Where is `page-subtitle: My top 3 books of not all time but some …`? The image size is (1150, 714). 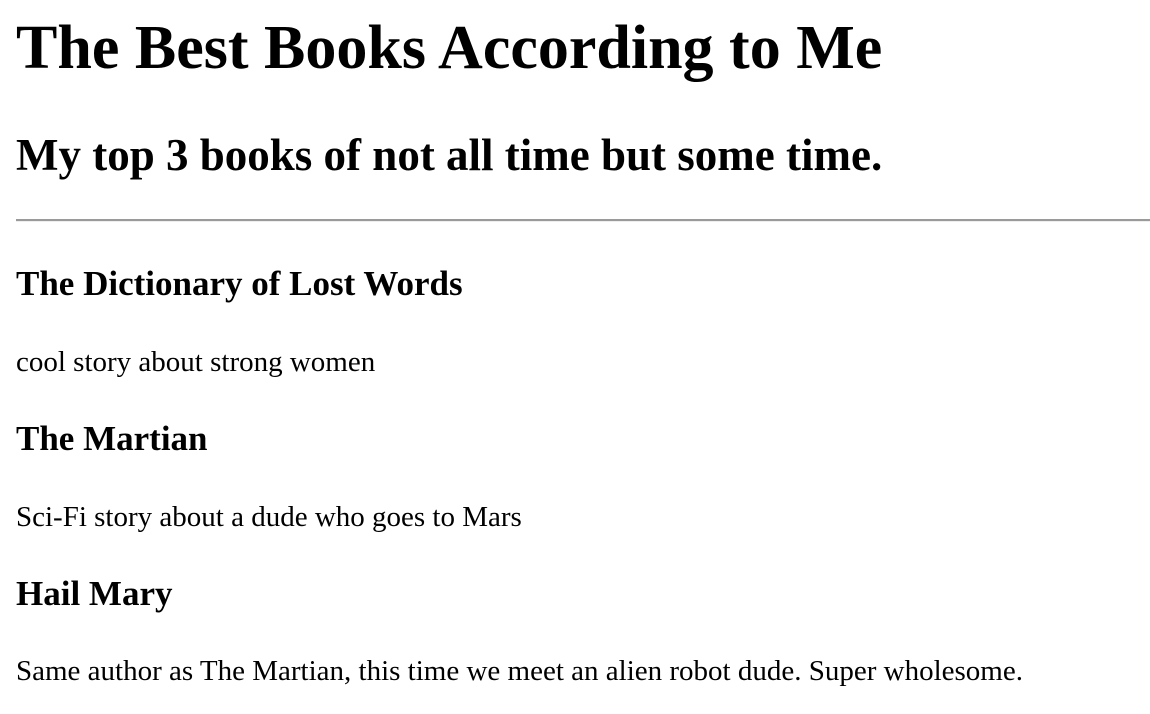 page-subtitle: My top 3 books of not all time but some … is located at coordinates (449, 155).